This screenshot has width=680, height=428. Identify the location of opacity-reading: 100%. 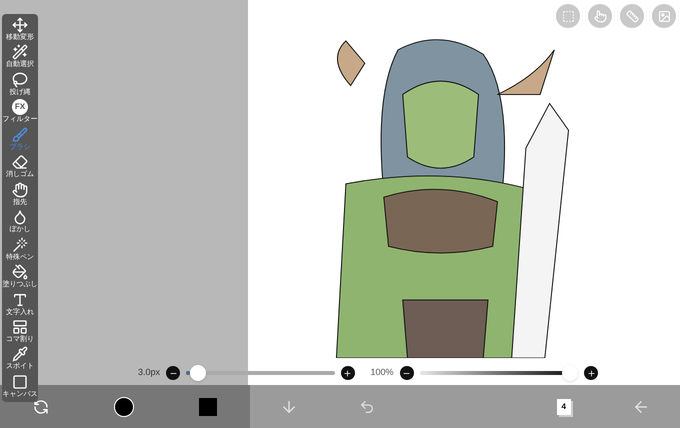
(382, 373).